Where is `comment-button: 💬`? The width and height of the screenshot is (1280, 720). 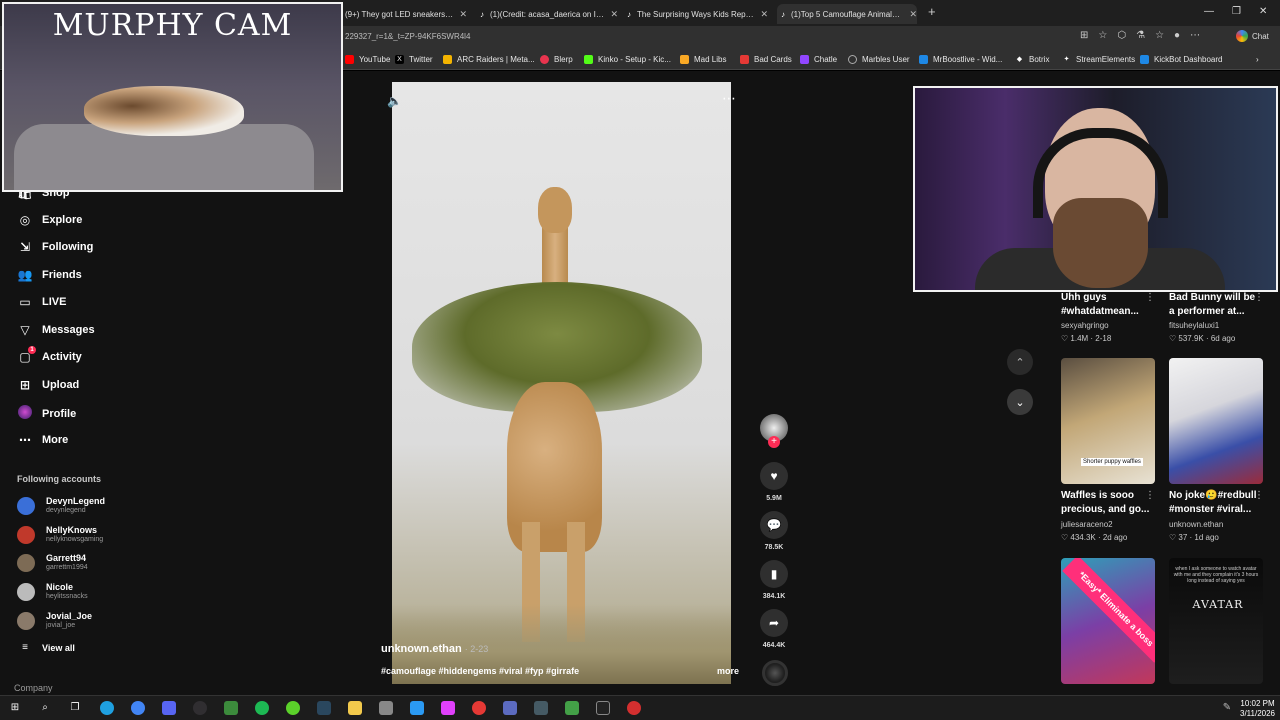 comment-button: 💬 is located at coordinates (774, 525).